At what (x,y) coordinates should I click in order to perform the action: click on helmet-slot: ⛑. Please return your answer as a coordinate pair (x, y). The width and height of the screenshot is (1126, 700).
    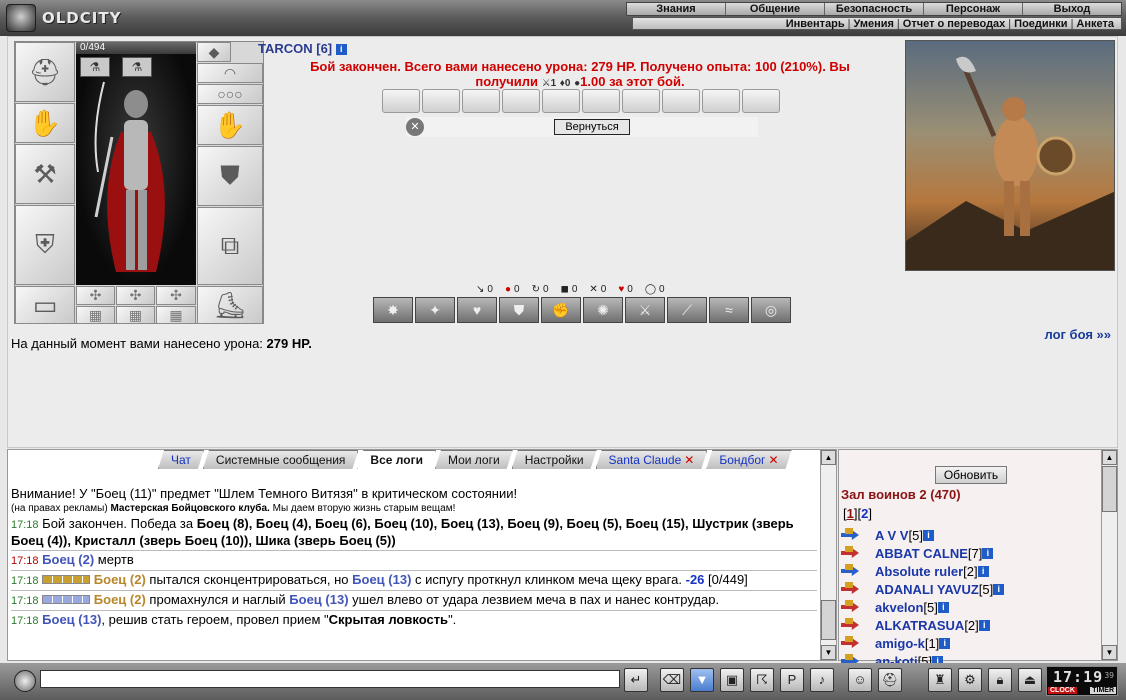
    Looking at the image, I should click on (45, 72).